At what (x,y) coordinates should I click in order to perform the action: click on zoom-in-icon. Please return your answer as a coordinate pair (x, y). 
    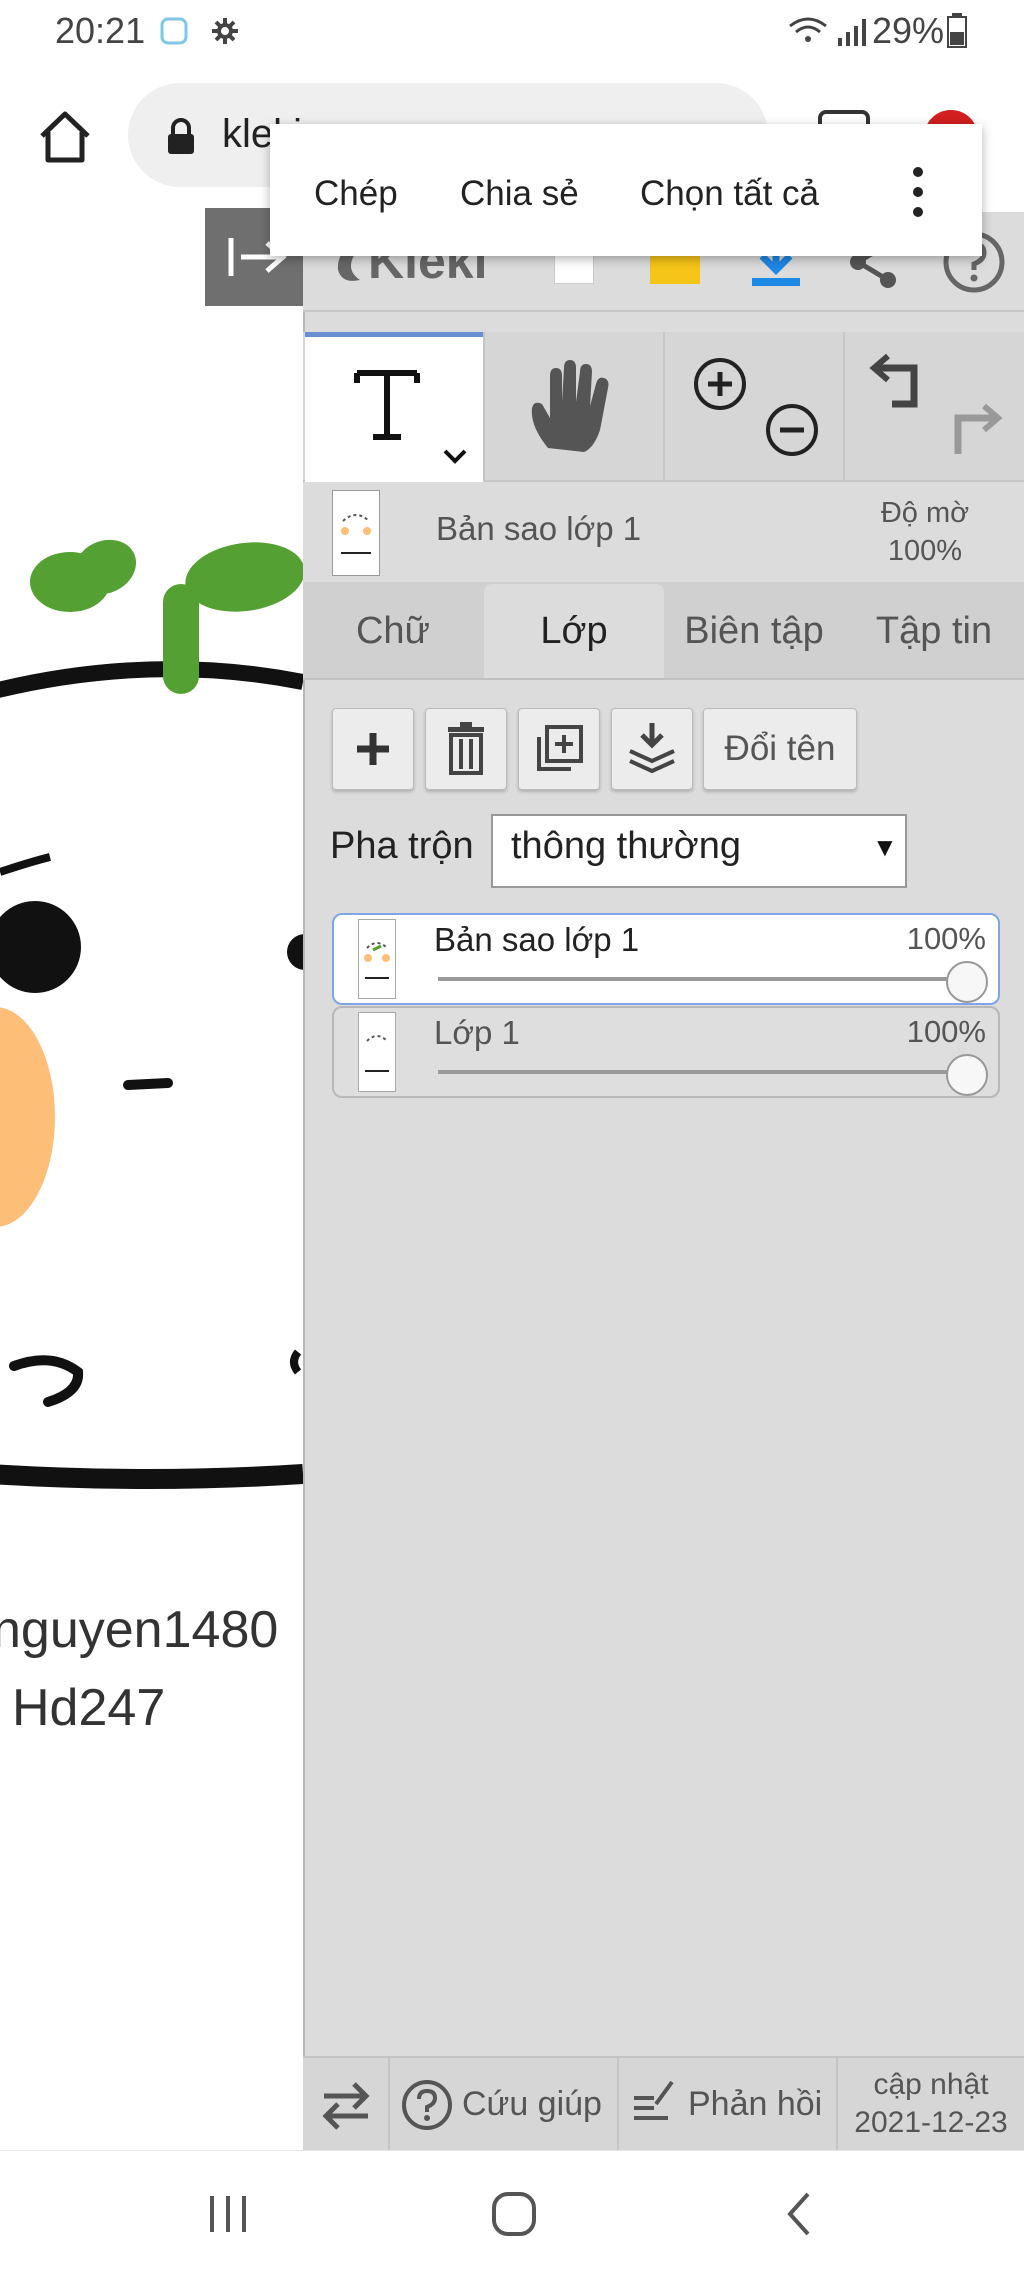
    Looking at the image, I should click on (720, 384).